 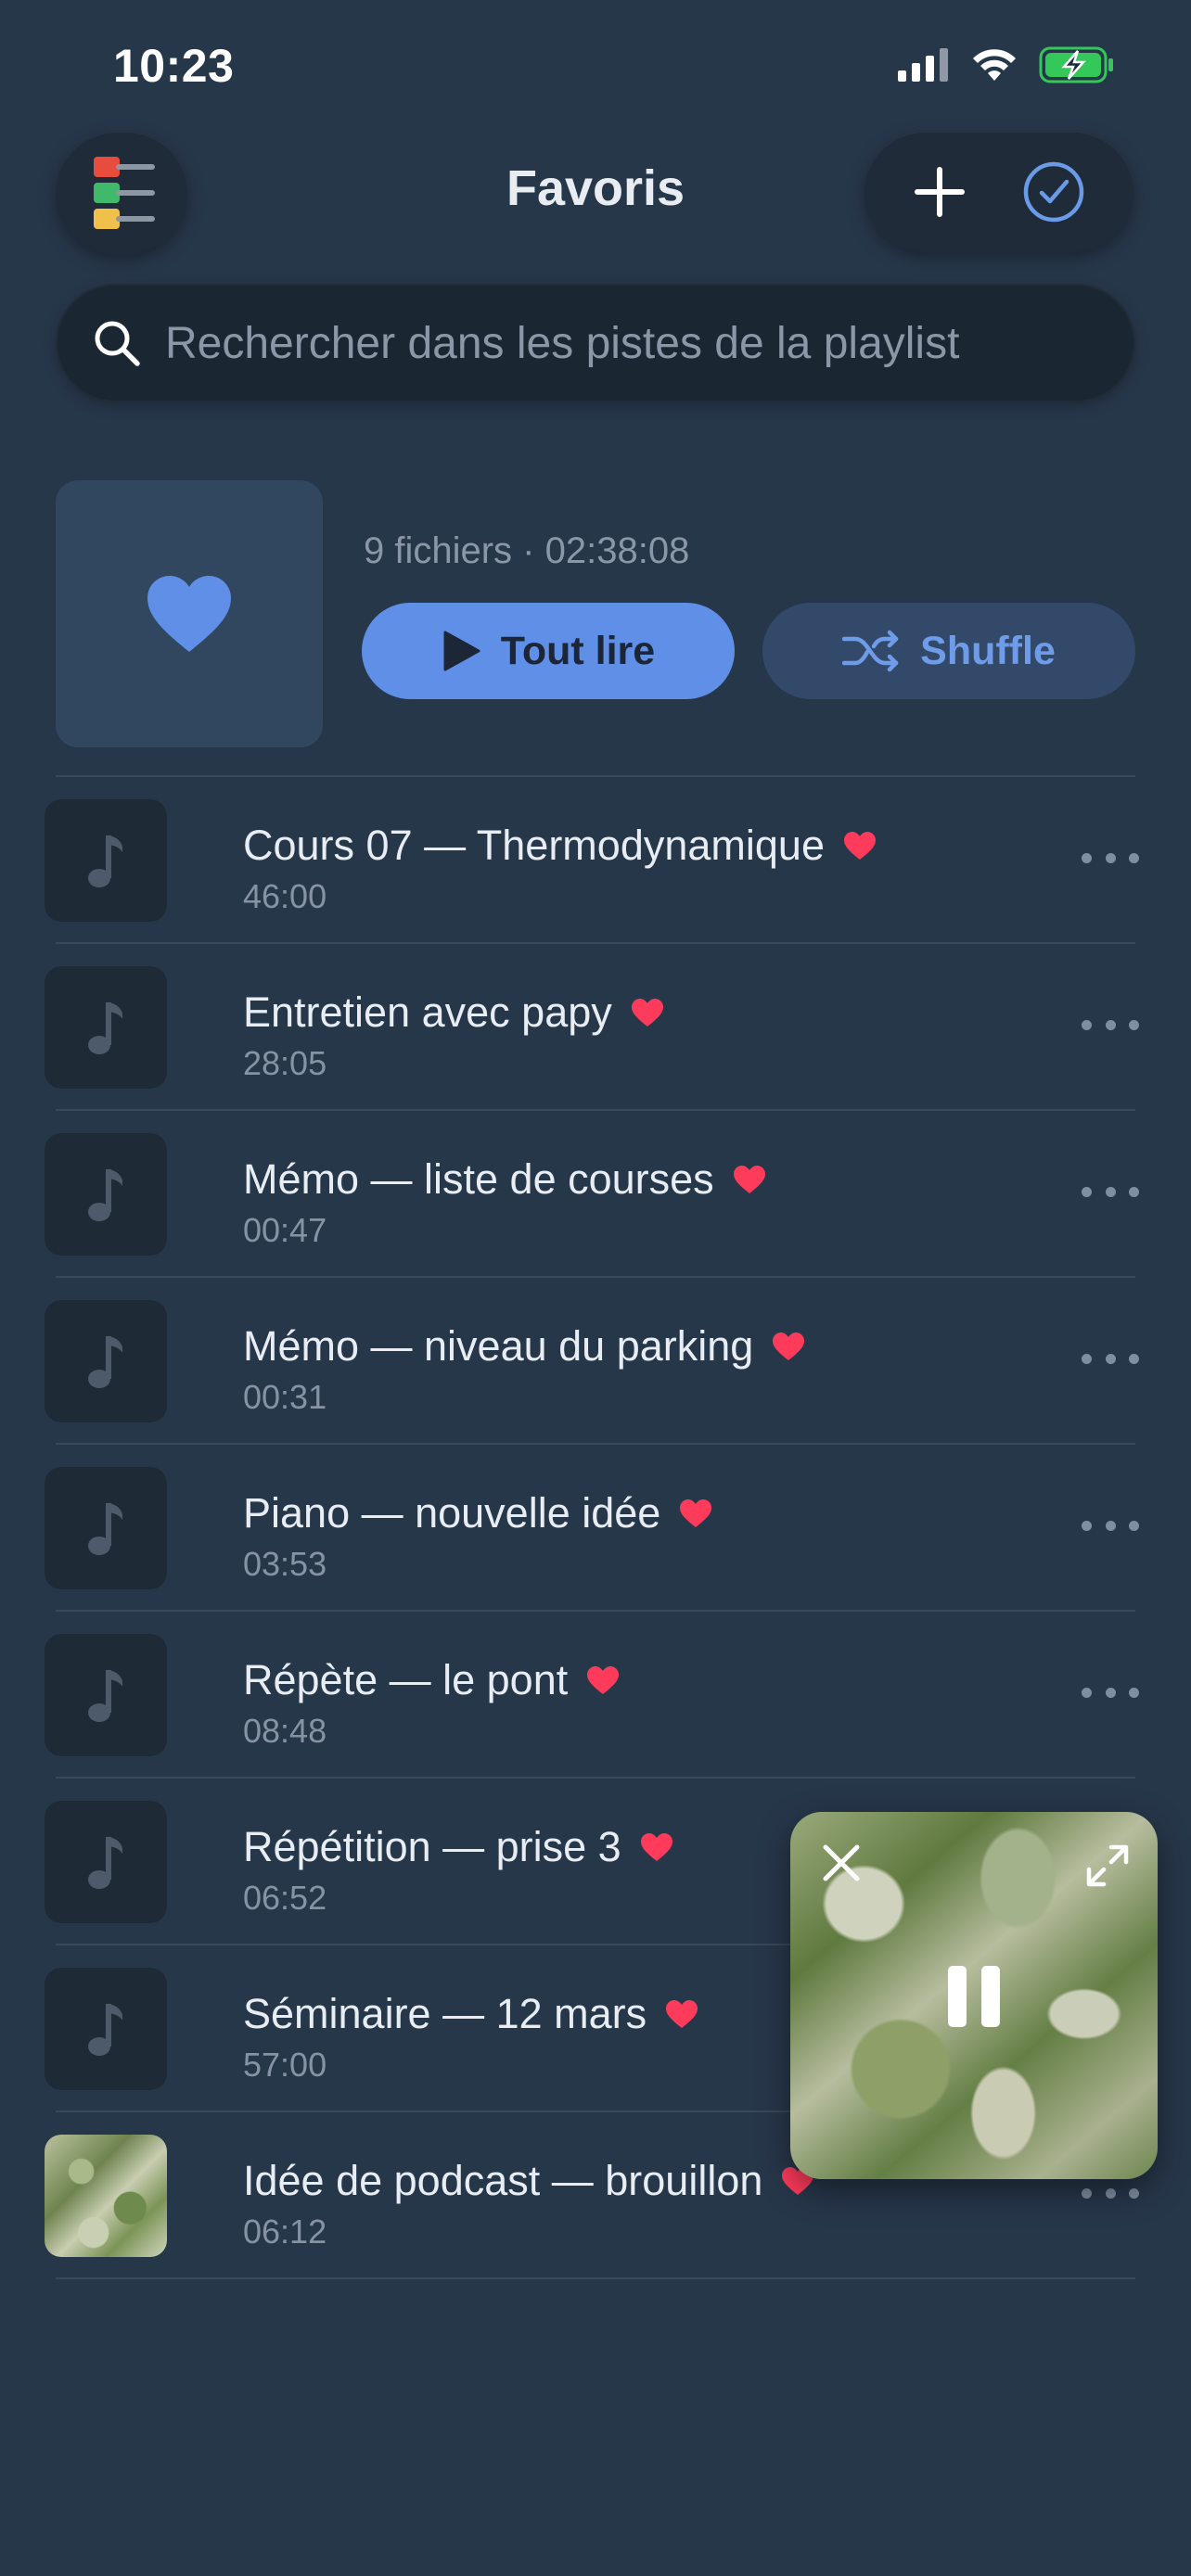 What do you see at coordinates (462, 651) in the screenshot?
I see `play-icon` at bounding box center [462, 651].